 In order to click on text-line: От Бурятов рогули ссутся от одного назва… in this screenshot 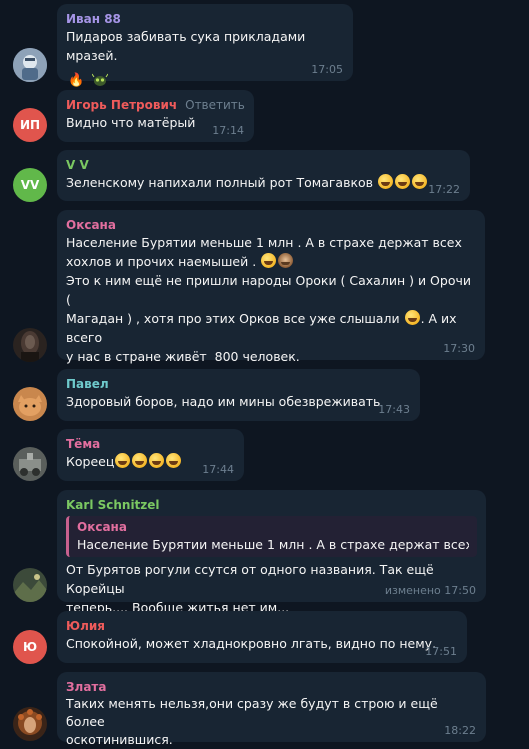, I will do `click(252, 579)`.